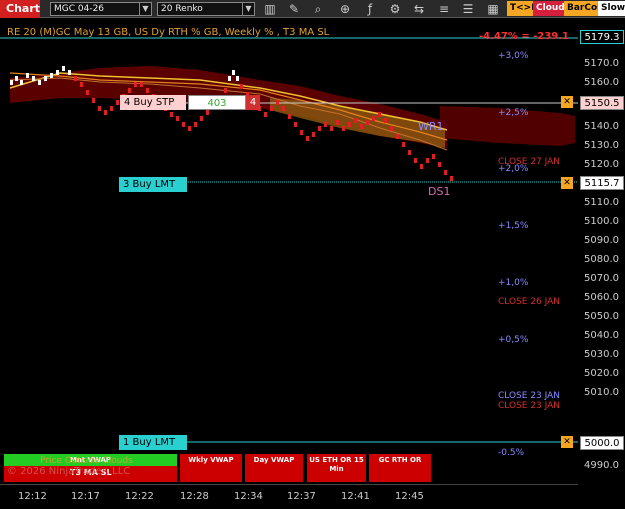 The width and height of the screenshot is (625, 509). I want to click on pct-label: +0,5%, so click(513, 340).